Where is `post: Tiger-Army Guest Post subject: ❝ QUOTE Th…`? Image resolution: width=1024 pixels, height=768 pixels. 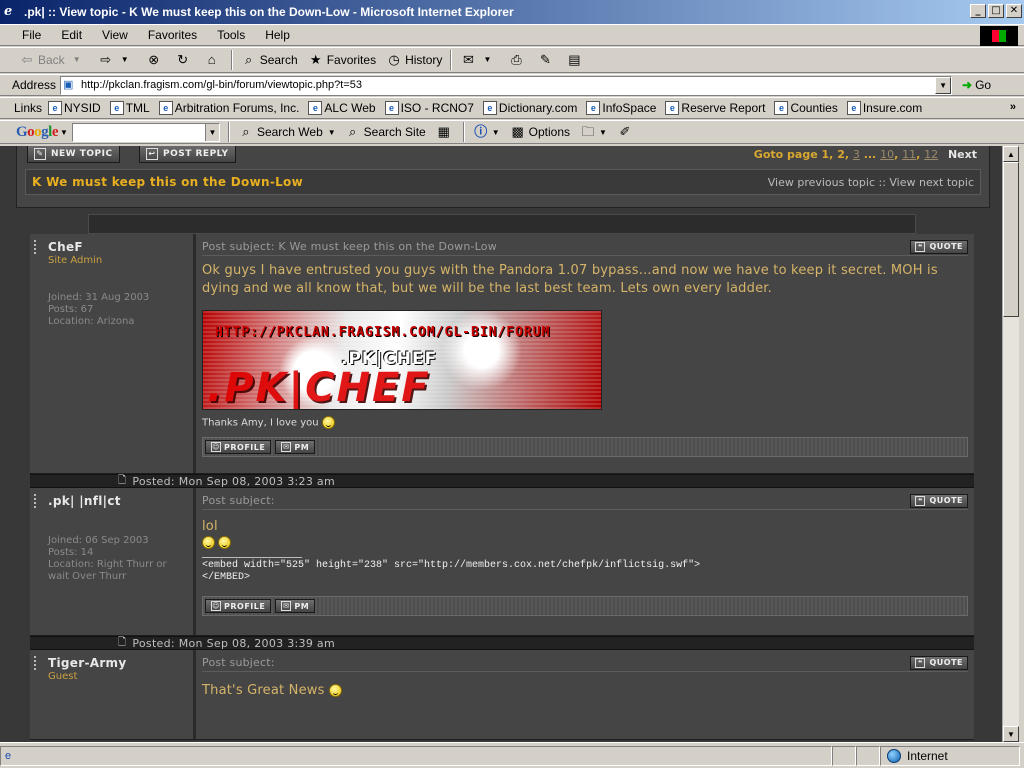 post: Tiger-Army Guest Post subject: ❝ QUOTE Th… is located at coordinates (502, 695).